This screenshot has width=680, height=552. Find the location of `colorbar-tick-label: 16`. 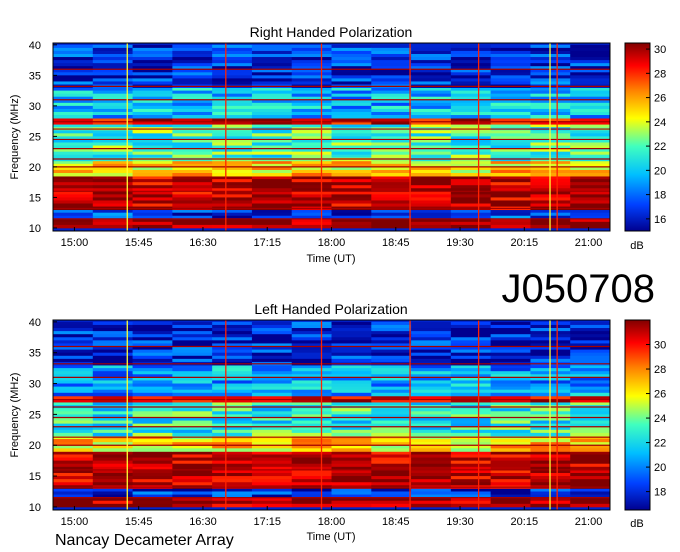

colorbar-tick-label: 16 is located at coordinates (660, 220).